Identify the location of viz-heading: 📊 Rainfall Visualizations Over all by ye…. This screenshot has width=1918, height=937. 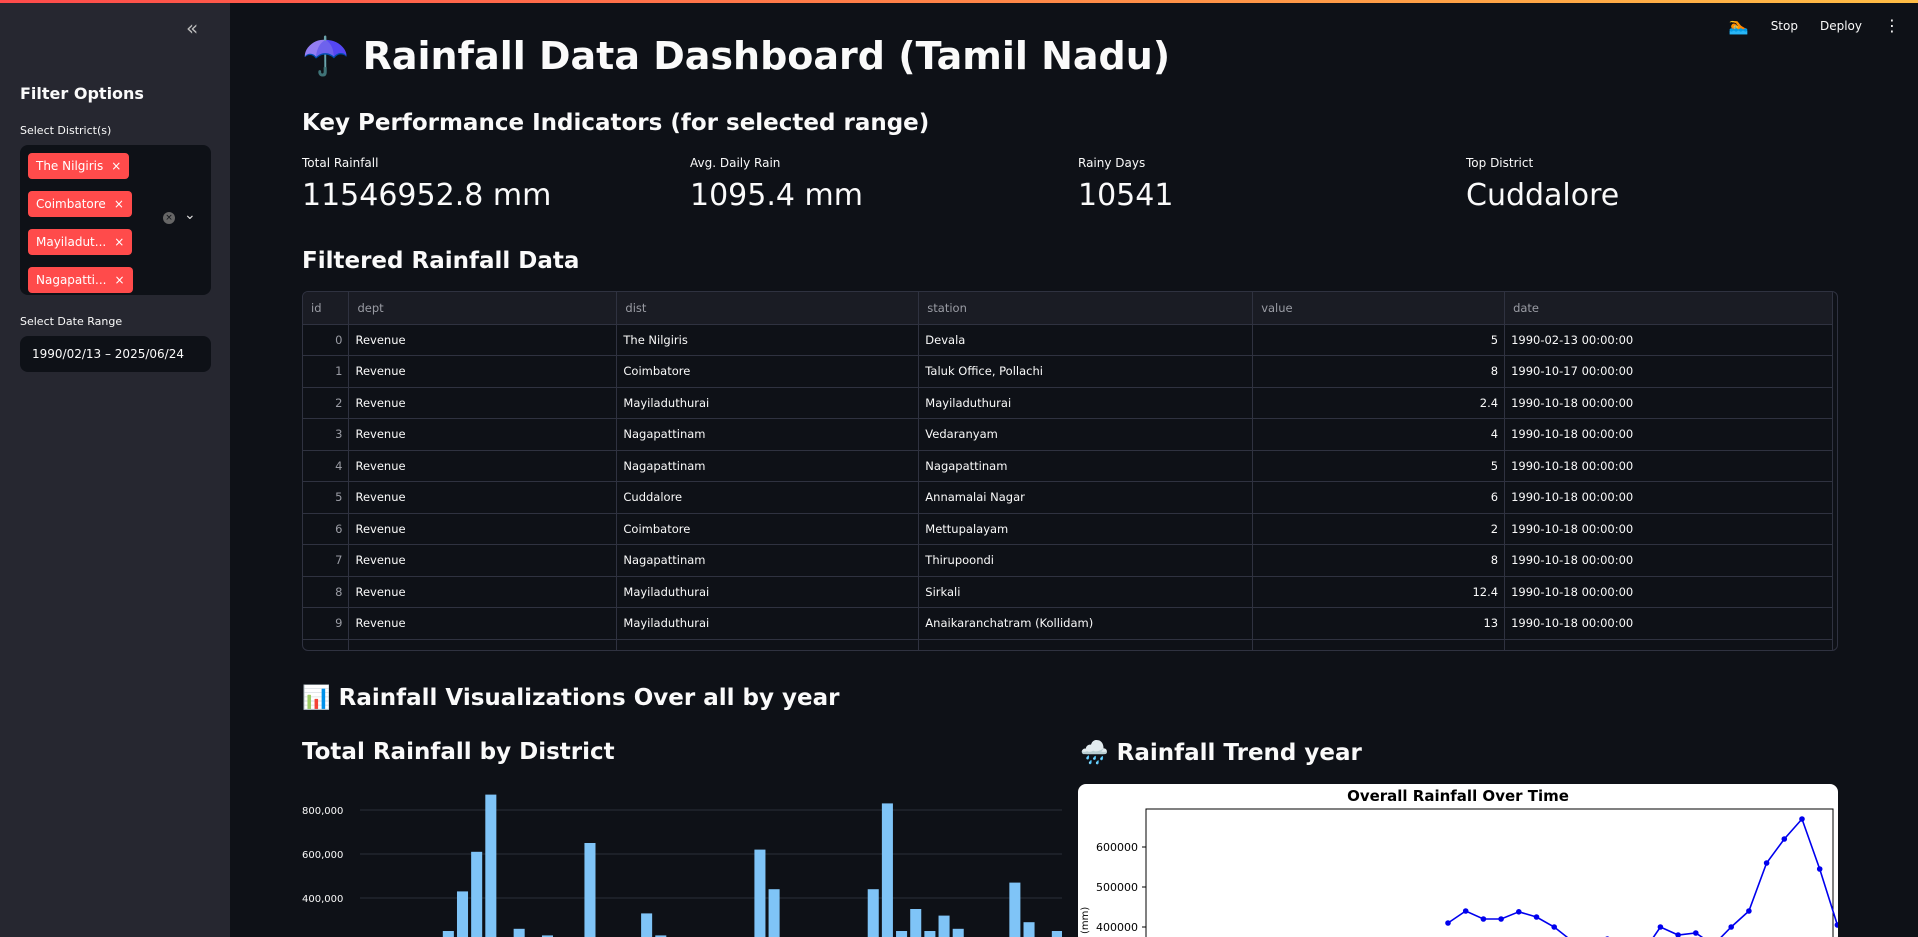
(571, 698).